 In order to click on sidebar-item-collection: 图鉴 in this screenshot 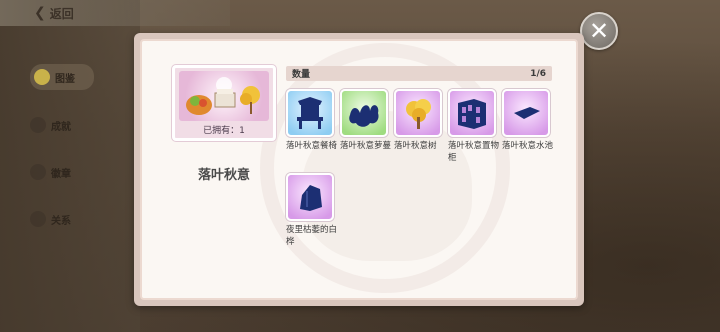, I will do `click(62, 77)`.